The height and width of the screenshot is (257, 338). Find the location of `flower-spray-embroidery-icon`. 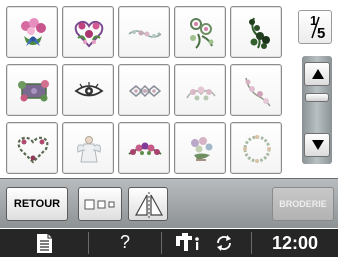

flower-spray-embroidery-icon is located at coordinates (202, 33).